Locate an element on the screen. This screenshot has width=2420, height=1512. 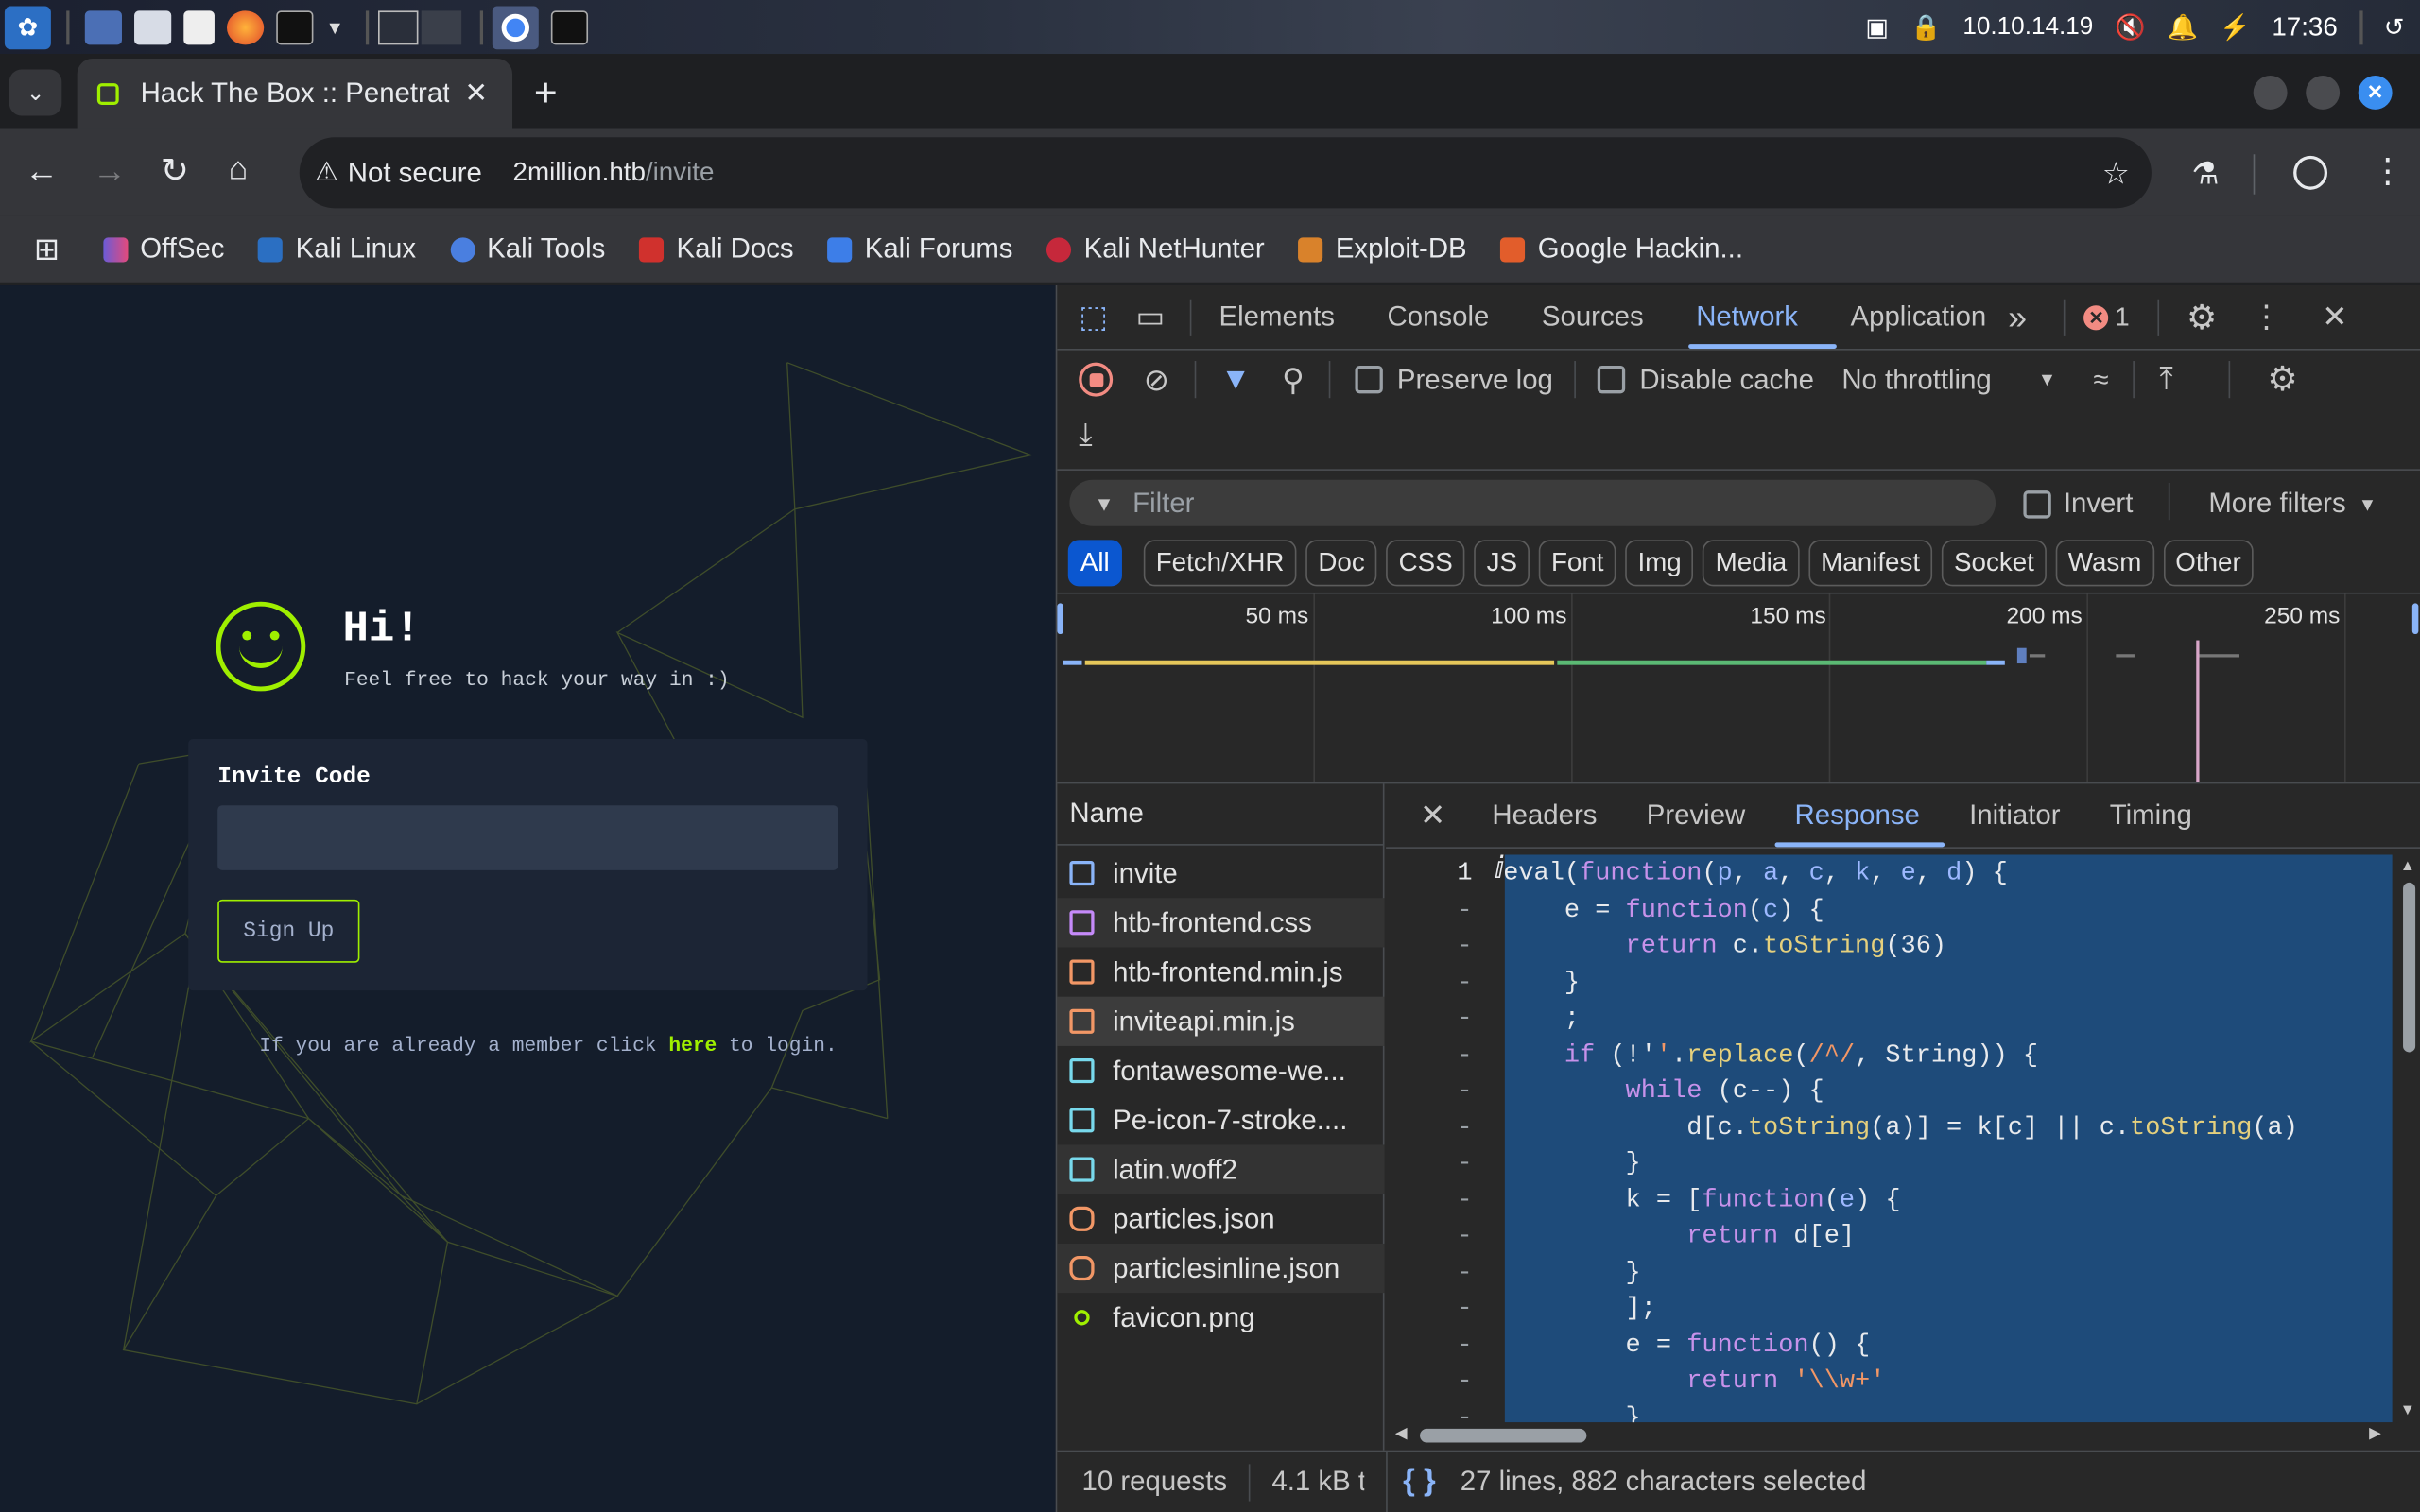
filter-all: All is located at coordinates (1094, 563).